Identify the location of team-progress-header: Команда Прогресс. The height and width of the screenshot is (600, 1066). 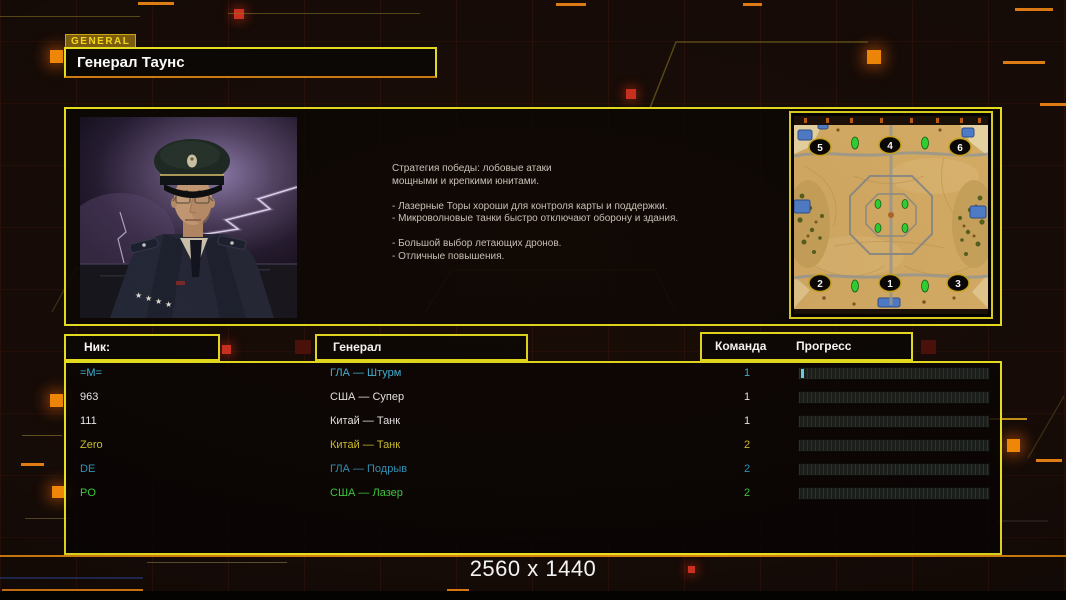
(806, 346).